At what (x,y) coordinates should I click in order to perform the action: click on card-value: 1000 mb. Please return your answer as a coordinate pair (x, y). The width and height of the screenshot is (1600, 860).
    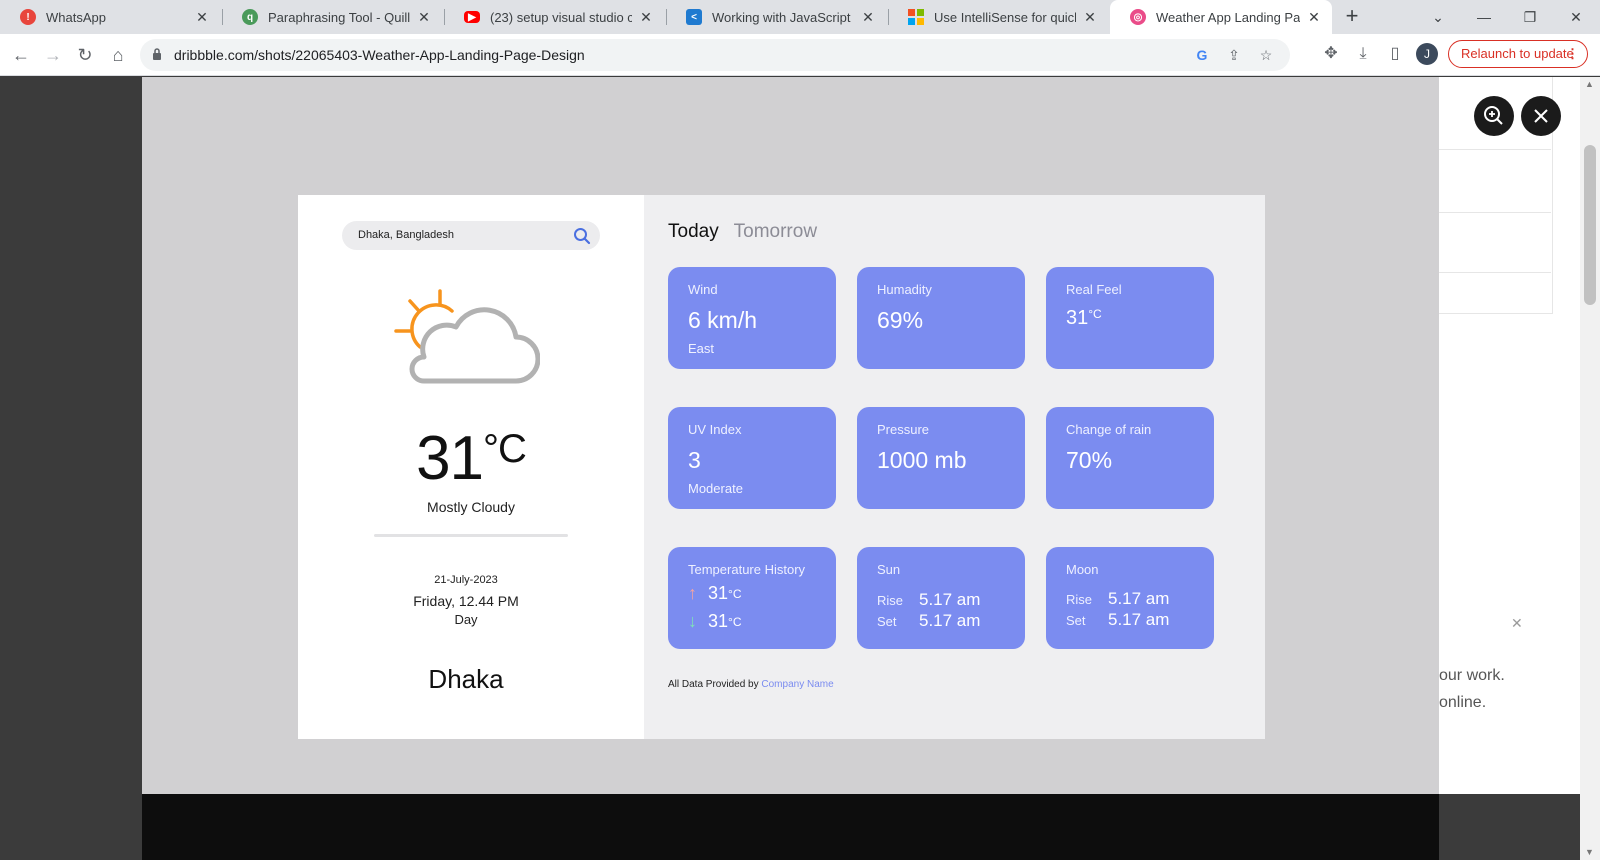
    Looking at the image, I should click on (922, 460).